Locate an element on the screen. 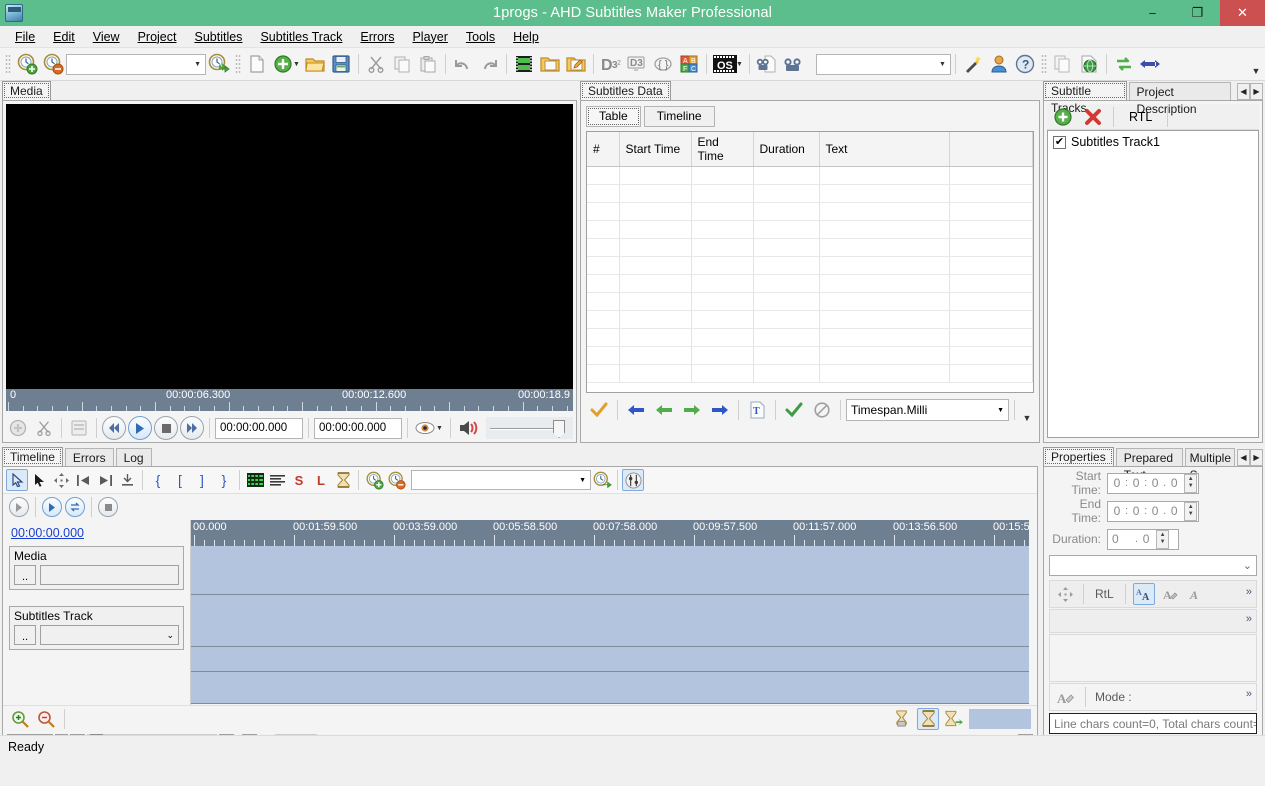 The width and height of the screenshot is (1265, 786). paint-icon: A is located at coordinates (1065, 697).